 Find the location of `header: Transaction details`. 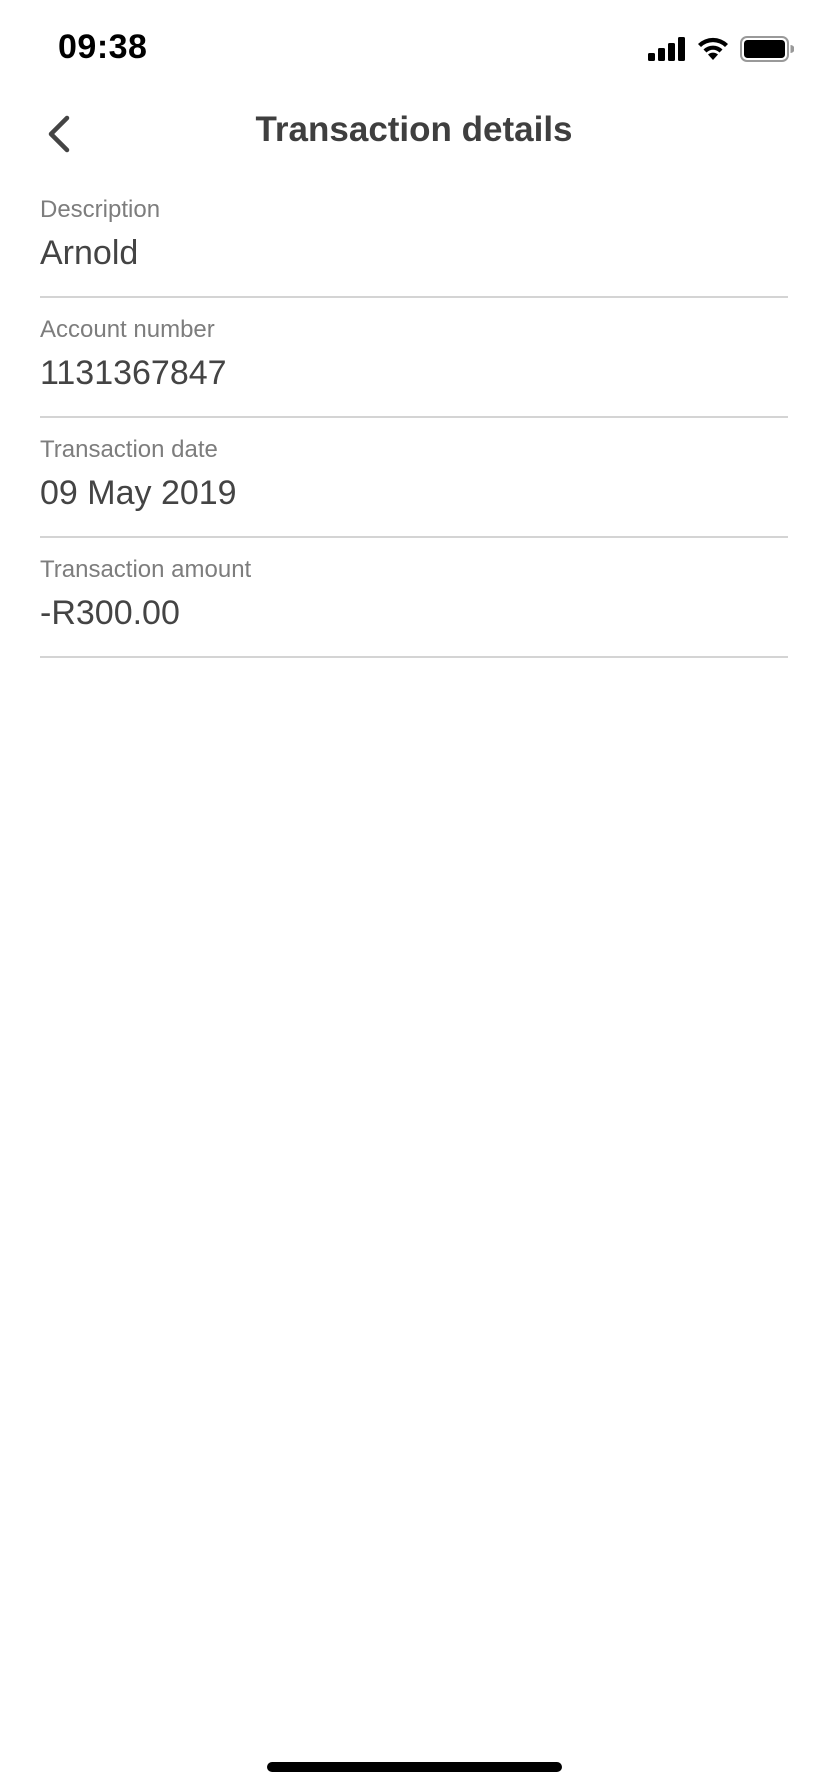

header: Transaction details is located at coordinates (414, 132).